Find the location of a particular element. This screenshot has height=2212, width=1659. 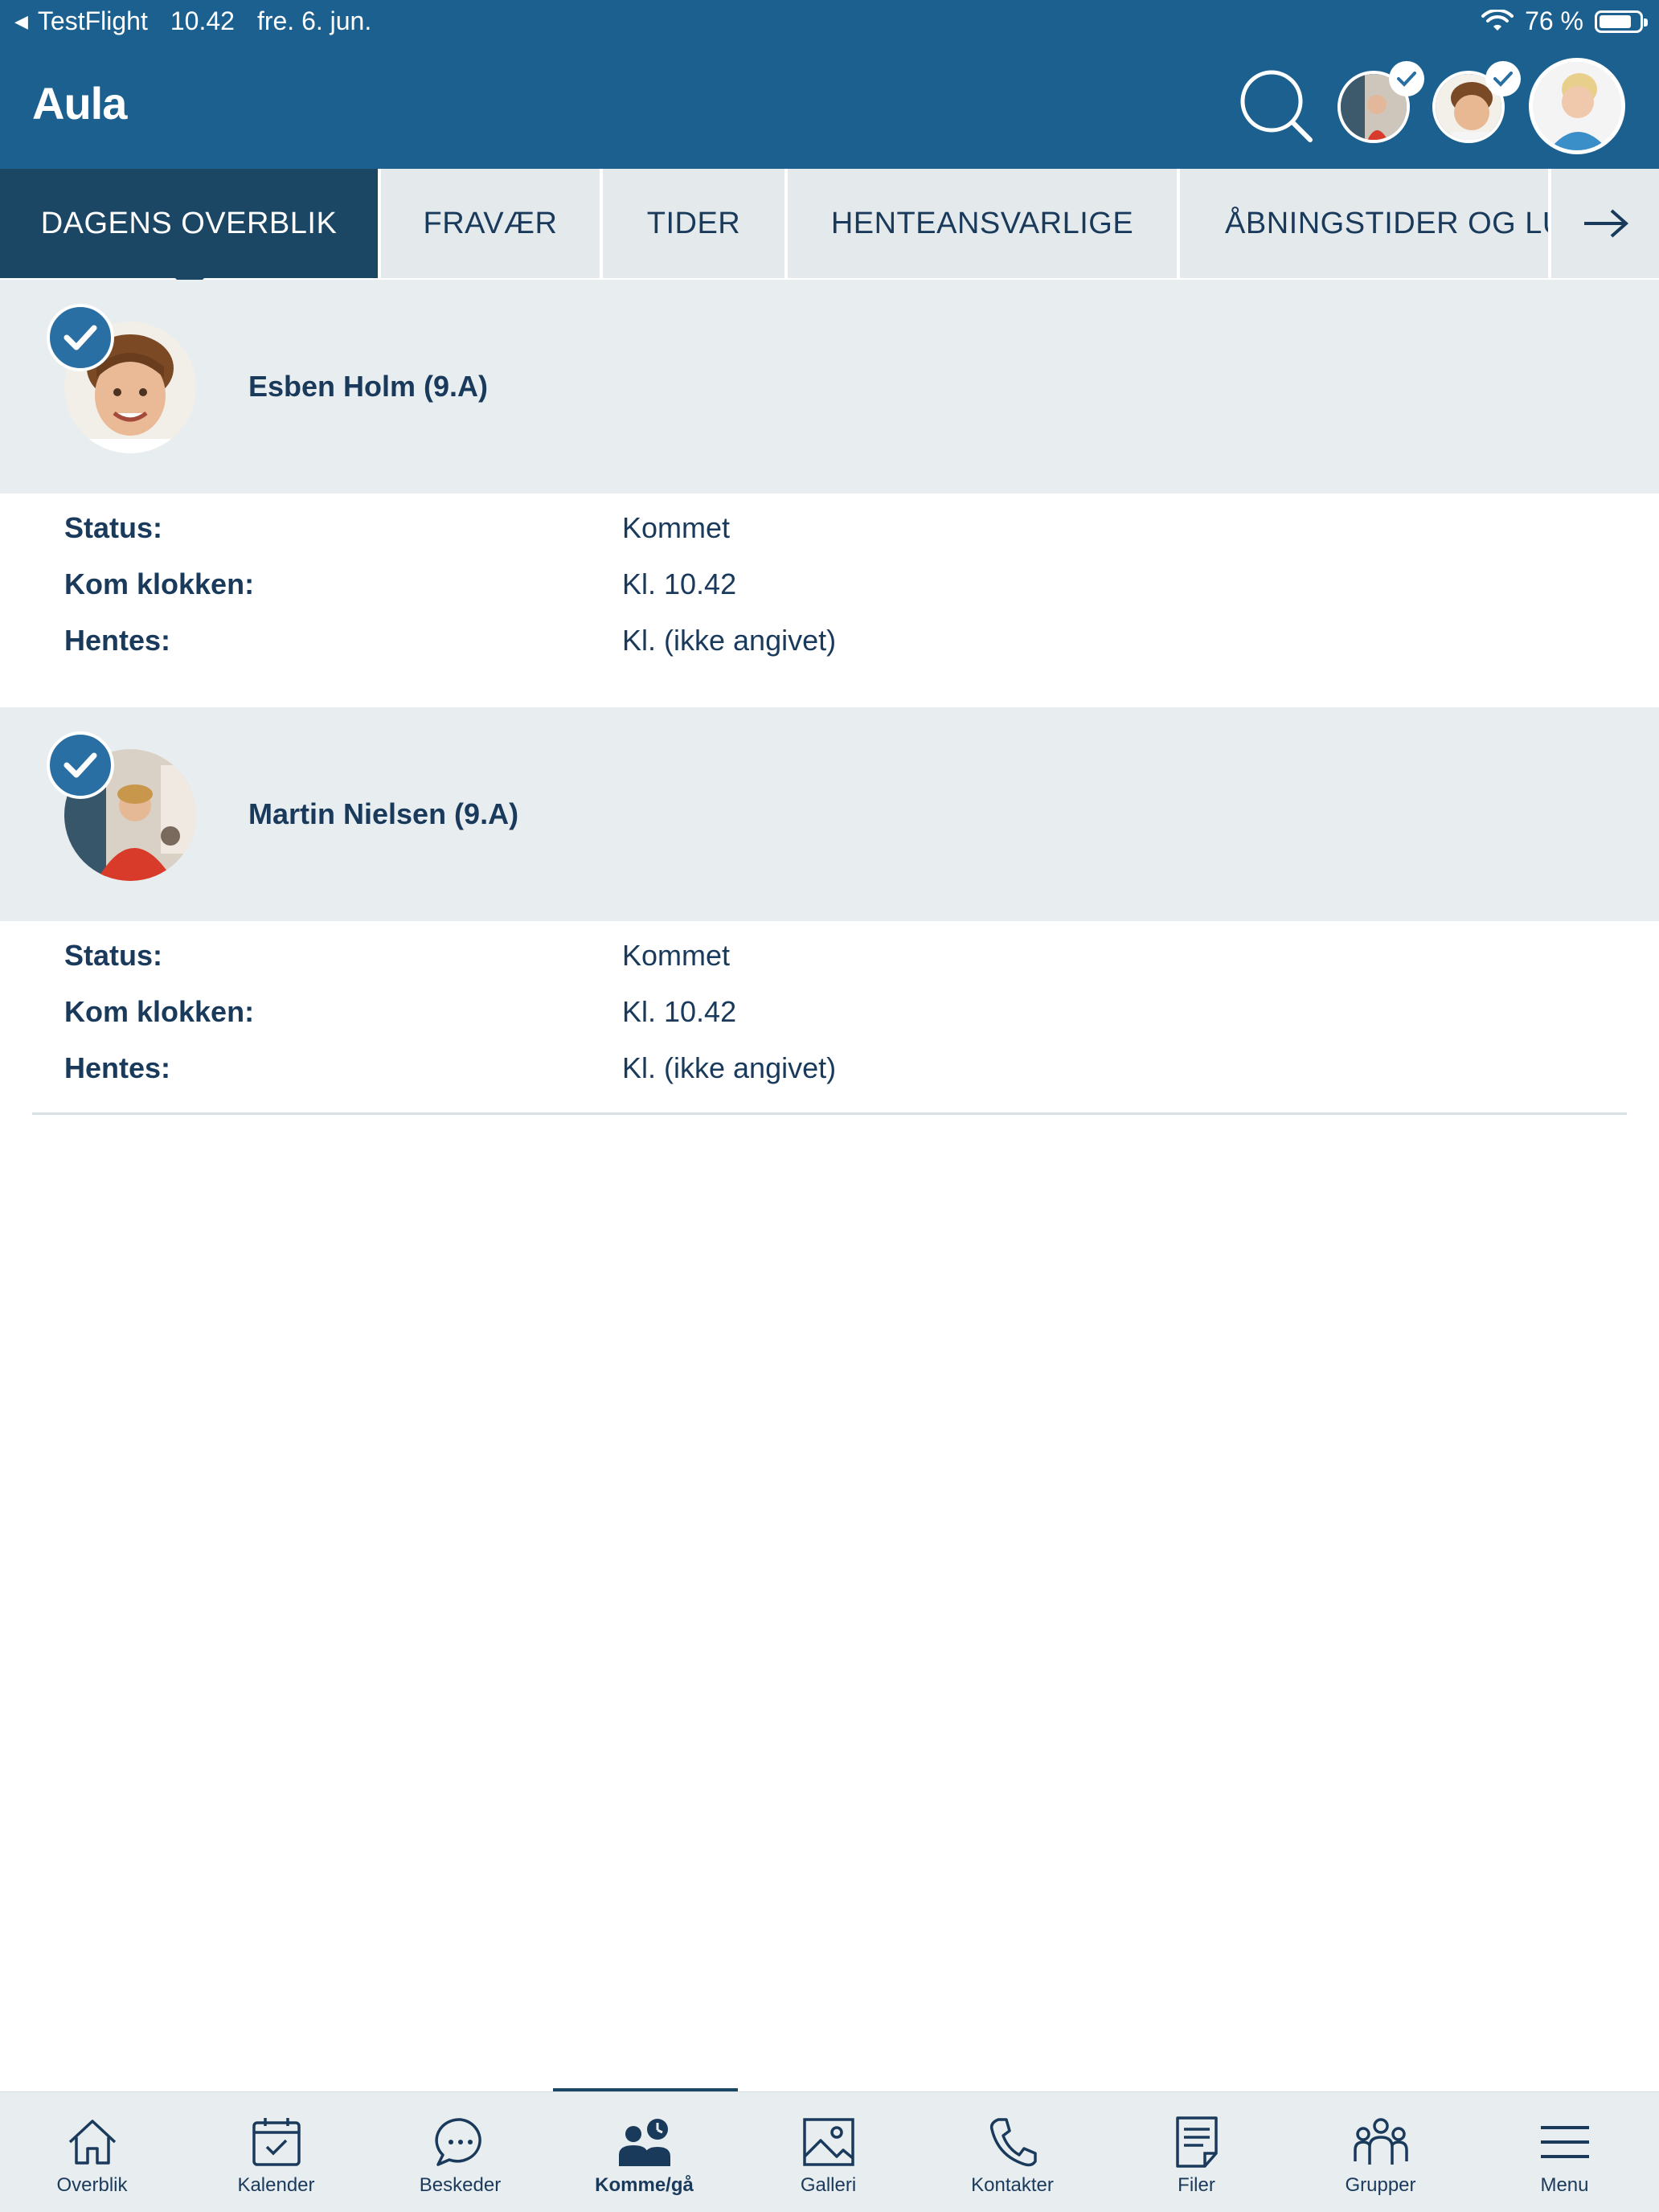

status-date: fre. 6. jun. is located at coordinates (314, 20).